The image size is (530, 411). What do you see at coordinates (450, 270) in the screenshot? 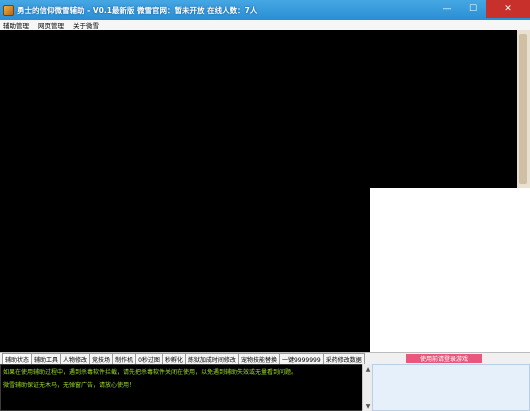
I see `blank-panel` at bounding box center [450, 270].